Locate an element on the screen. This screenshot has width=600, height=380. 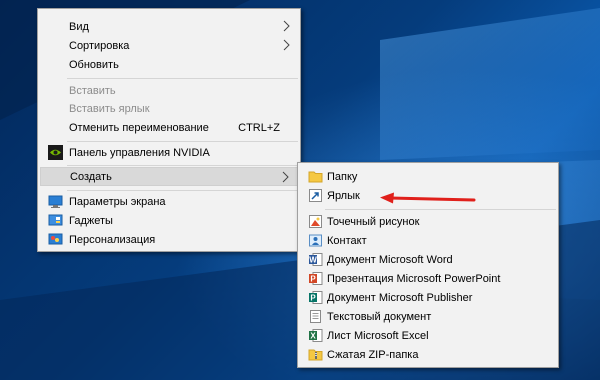
menu-item-undo-rename: Отменить переименование CTRL+Z is located at coordinates (169, 127).